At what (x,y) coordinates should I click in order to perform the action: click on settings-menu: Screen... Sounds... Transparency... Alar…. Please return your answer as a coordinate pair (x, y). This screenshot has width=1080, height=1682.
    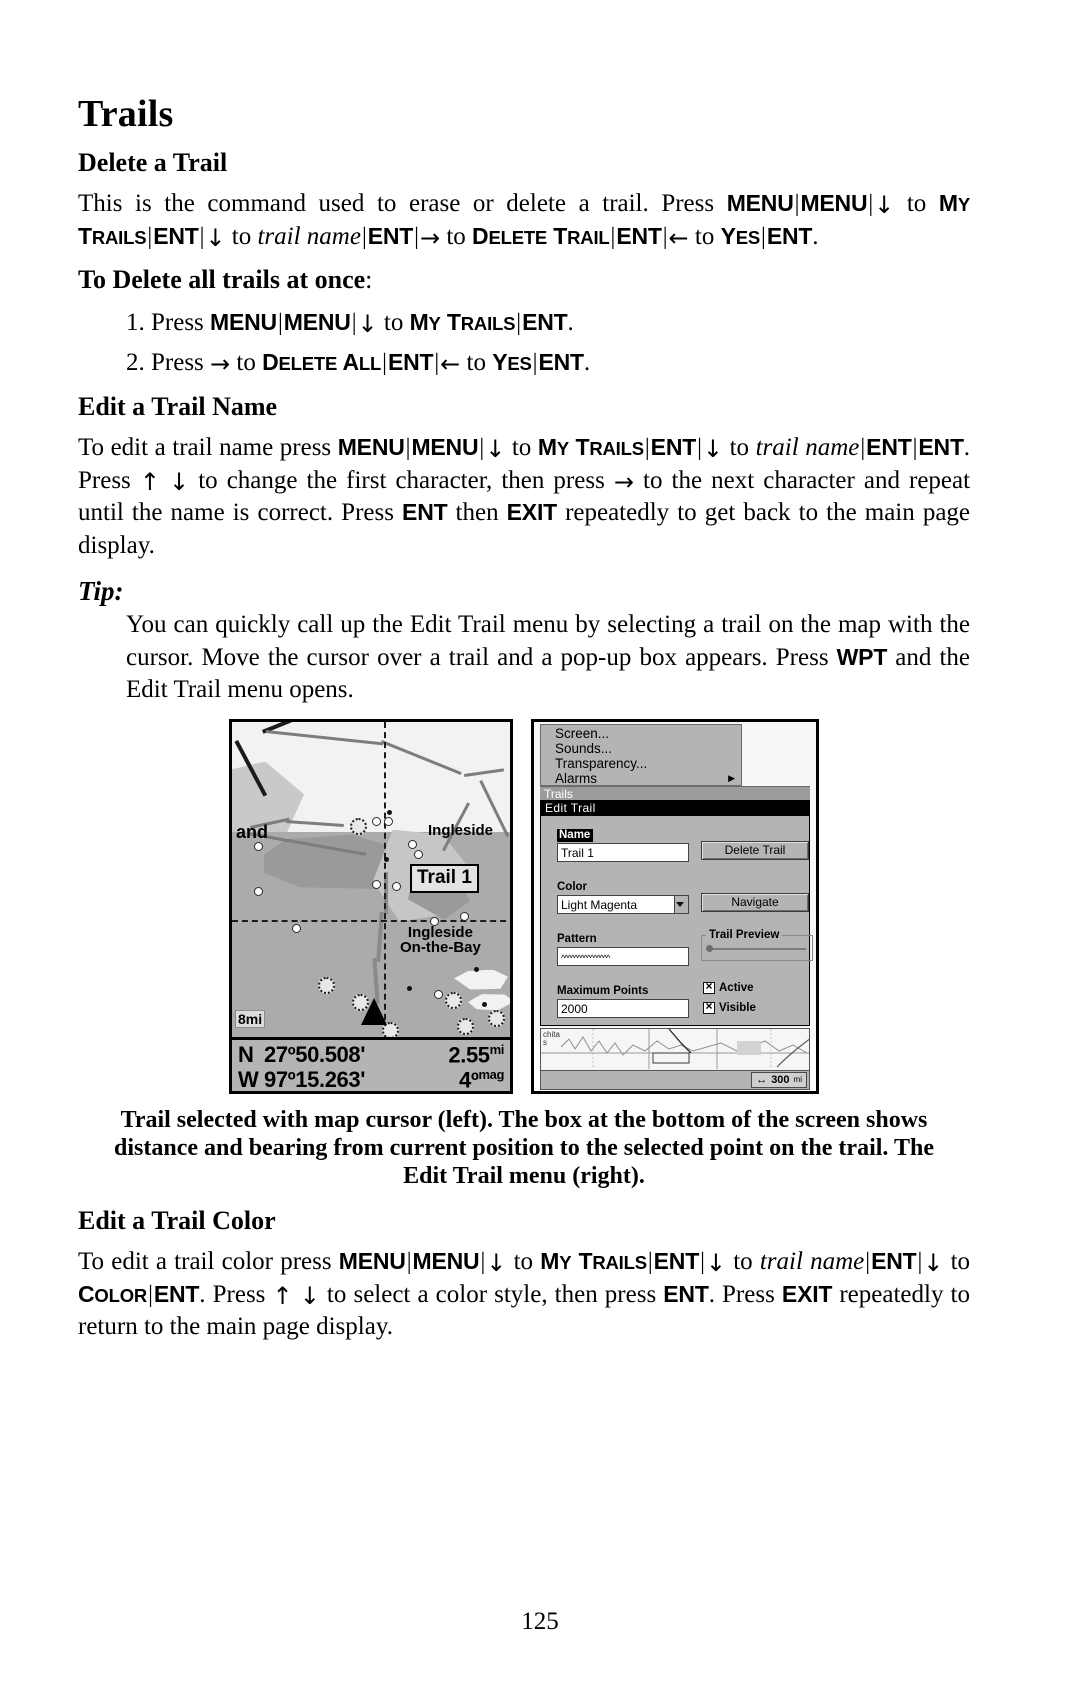
    Looking at the image, I should click on (641, 754).